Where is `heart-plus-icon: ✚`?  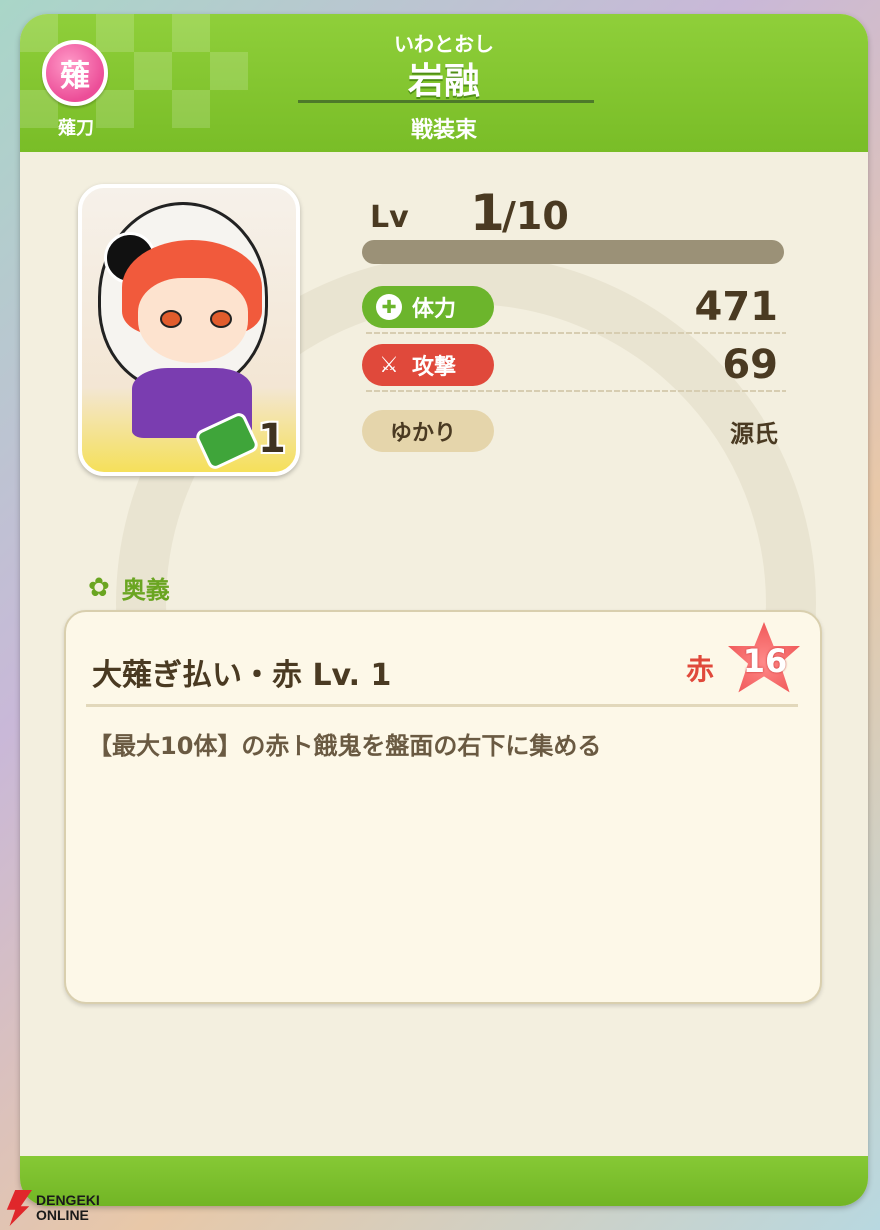 heart-plus-icon: ✚ is located at coordinates (389, 307).